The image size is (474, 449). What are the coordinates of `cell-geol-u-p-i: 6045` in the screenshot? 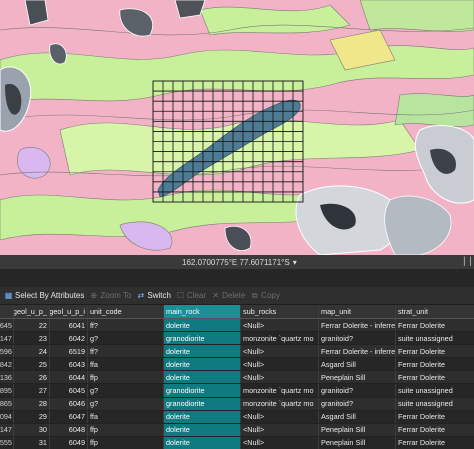 It's located at (69, 390).